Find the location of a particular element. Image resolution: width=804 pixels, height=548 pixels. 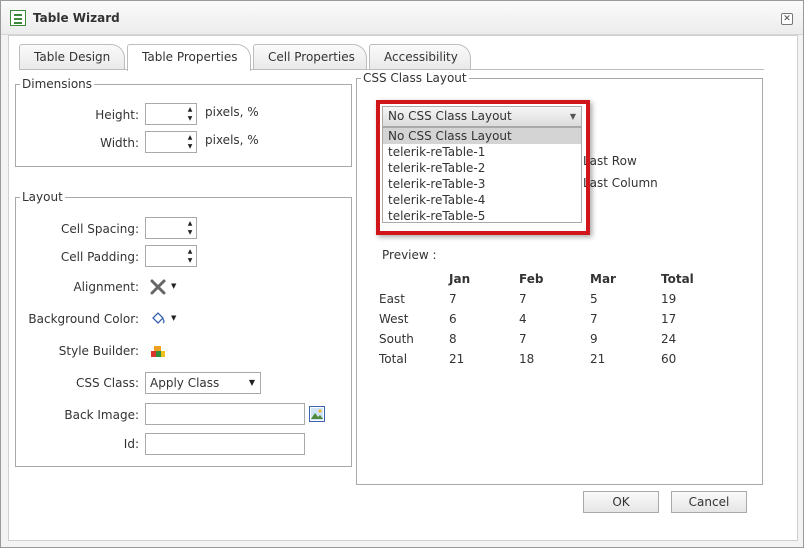

table-row: East 7 7 5 19 is located at coordinates (550, 299).